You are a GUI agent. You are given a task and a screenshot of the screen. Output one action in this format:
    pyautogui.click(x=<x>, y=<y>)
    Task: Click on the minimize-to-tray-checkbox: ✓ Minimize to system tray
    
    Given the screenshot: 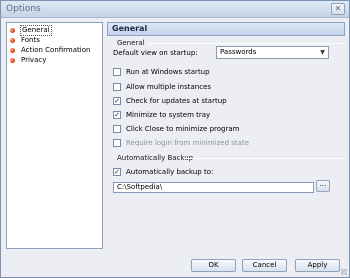 What is the action you would take?
    pyautogui.click(x=161, y=115)
    